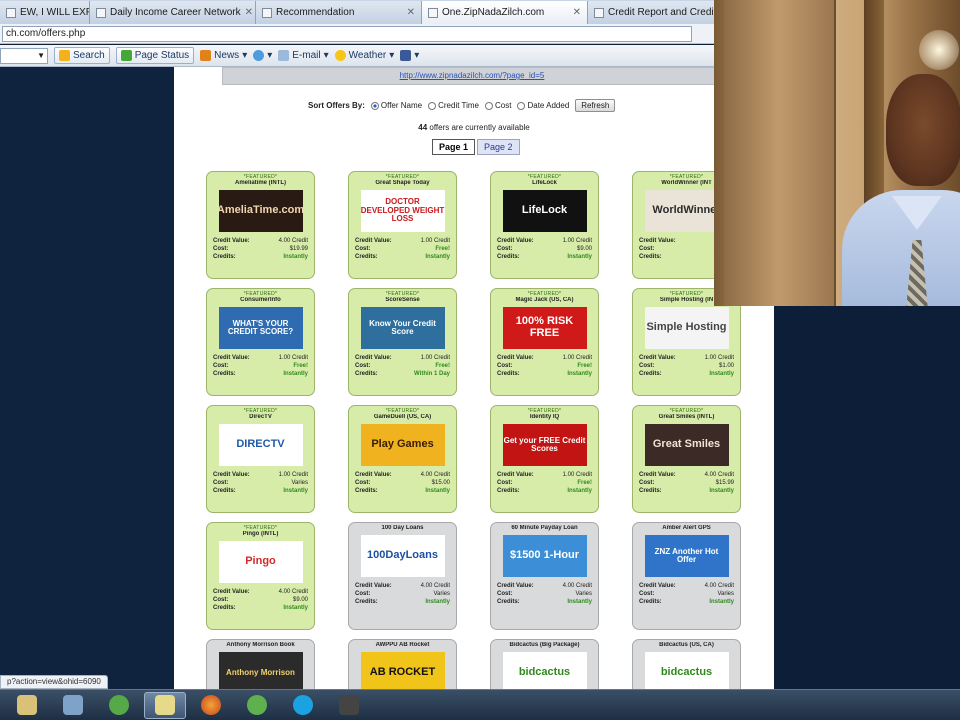 This screenshot has width=960, height=720. I want to click on tab-0: EW, I WILL EXP...✕, so click(45, 12).